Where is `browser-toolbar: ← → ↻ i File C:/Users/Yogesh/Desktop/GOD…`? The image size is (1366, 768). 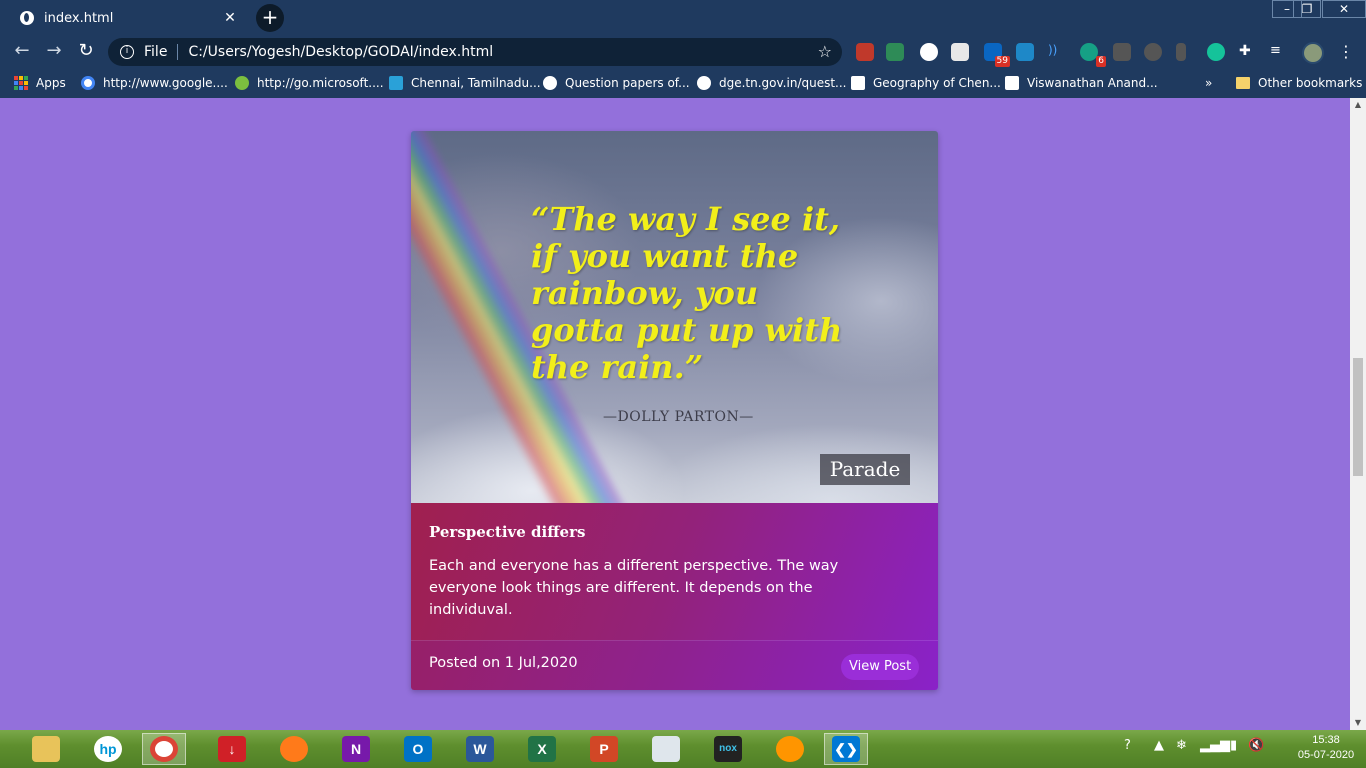 browser-toolbar: ← → ↻ i File C:/Users/Yogesh/Desktop/GOD… is located at coordinates (683, 52).